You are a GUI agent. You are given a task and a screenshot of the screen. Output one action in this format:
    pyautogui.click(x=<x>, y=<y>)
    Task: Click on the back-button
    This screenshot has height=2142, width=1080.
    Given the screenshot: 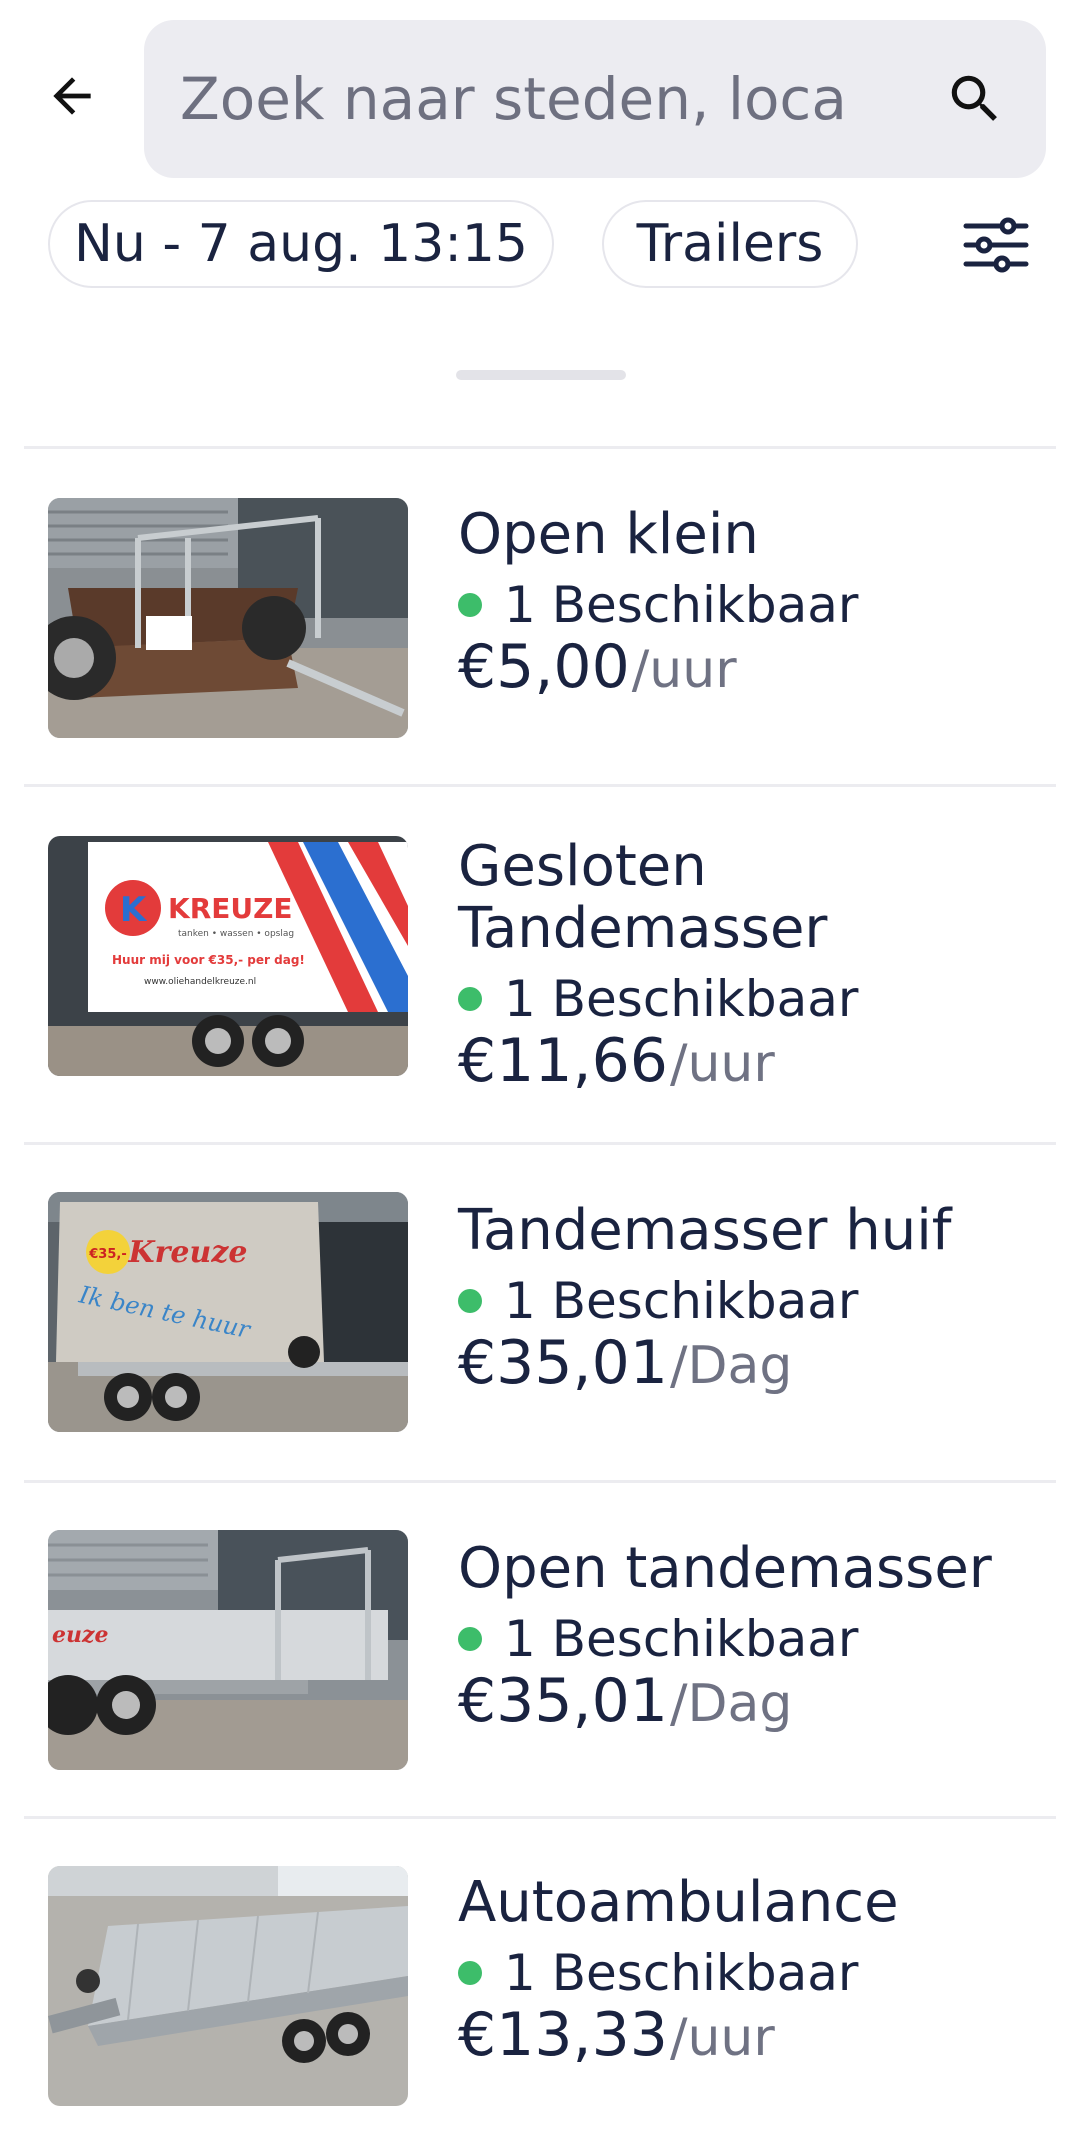 What is the action you would take?
    pyautogui.click(x=72, y=96)
    